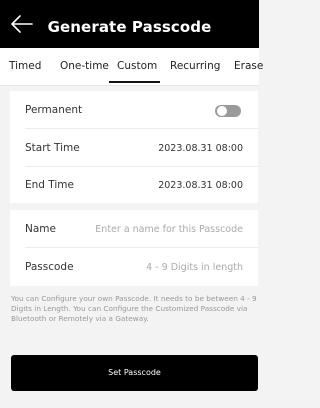  Describe the element at coordinates (84, 66) in the screenshot. I see `tab-one-time: One-time` at that location.